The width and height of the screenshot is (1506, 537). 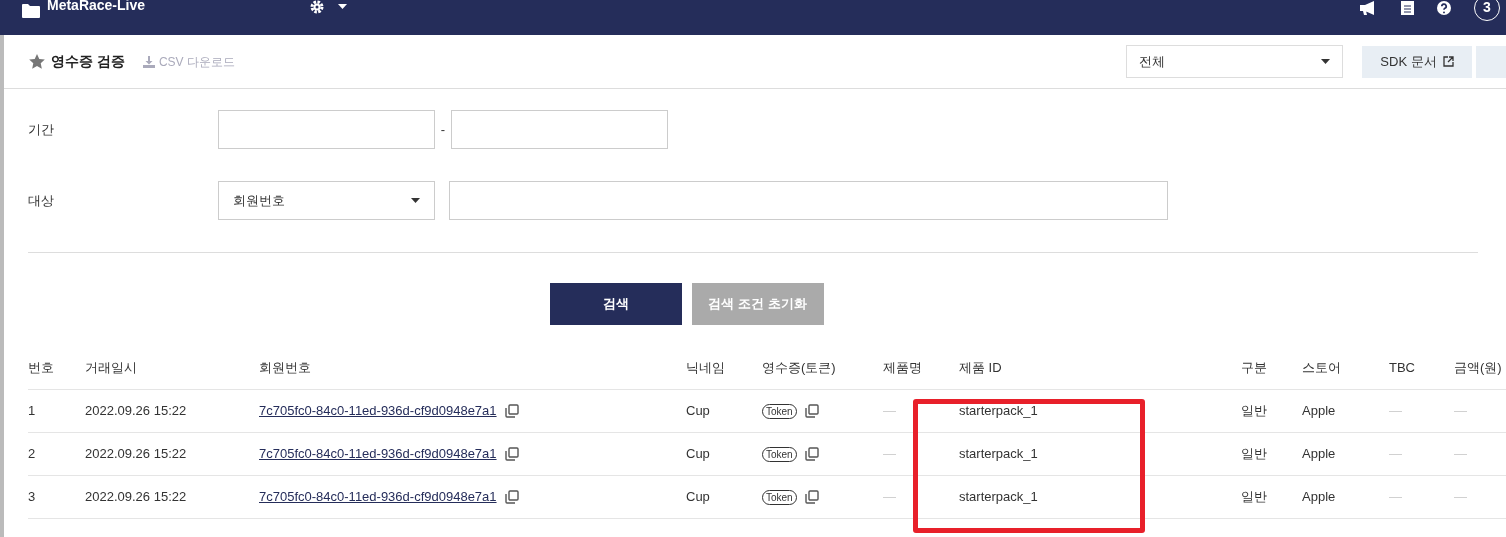 I want to click on field-label: 기간, so click(x=41, y=129).